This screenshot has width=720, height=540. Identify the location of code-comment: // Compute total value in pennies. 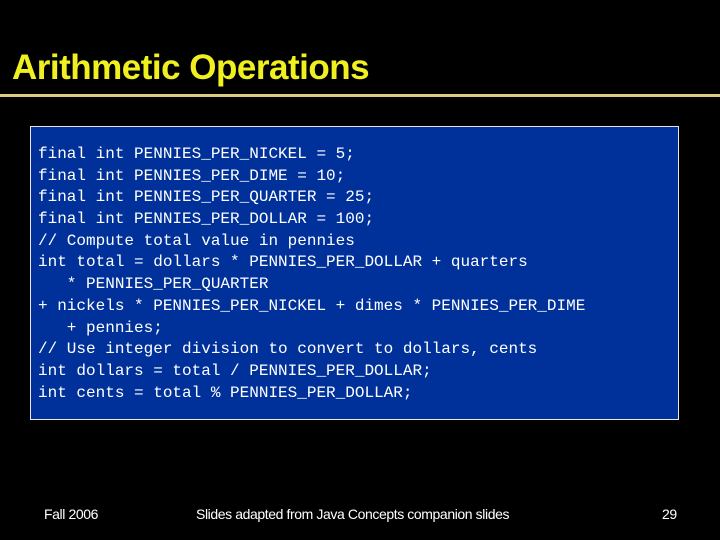
(196, 240).